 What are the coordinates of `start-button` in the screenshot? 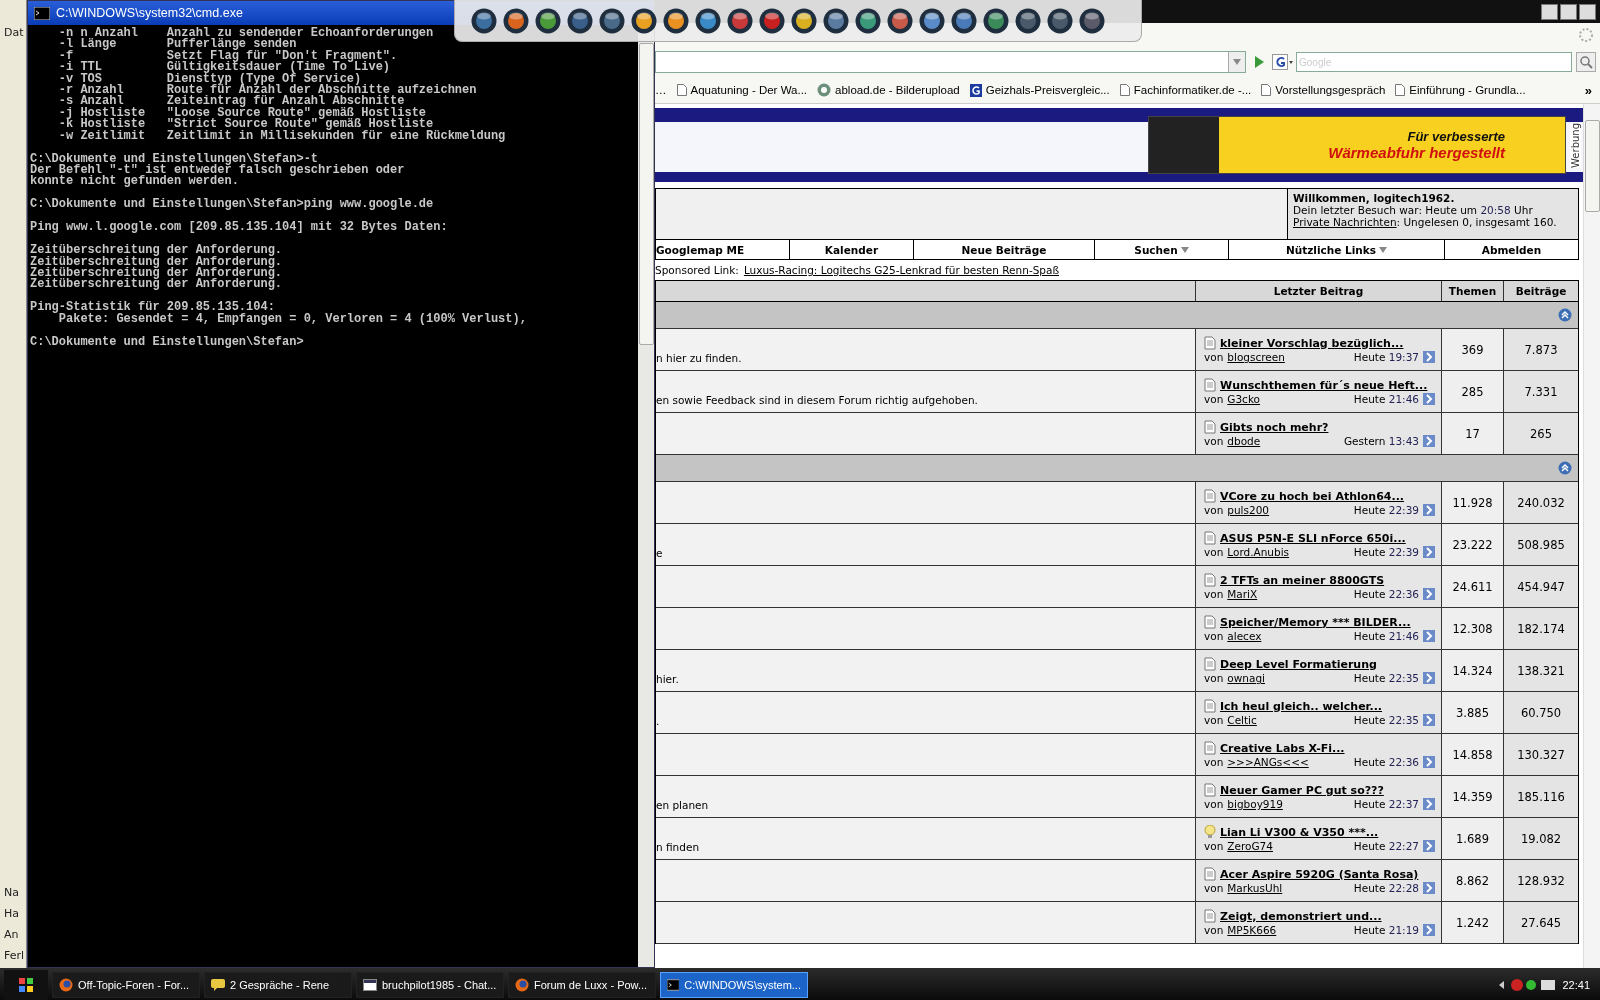 It's located at (26, 985).